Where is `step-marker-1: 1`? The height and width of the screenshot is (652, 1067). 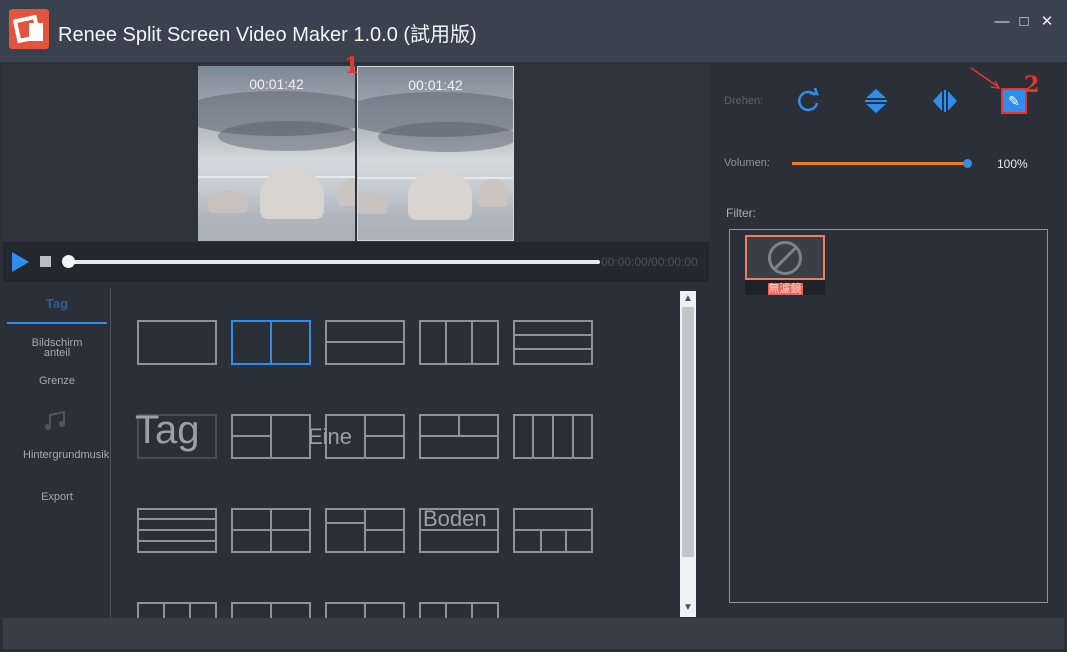 step-marker-1: 1 is located at coordinates (352, 66).